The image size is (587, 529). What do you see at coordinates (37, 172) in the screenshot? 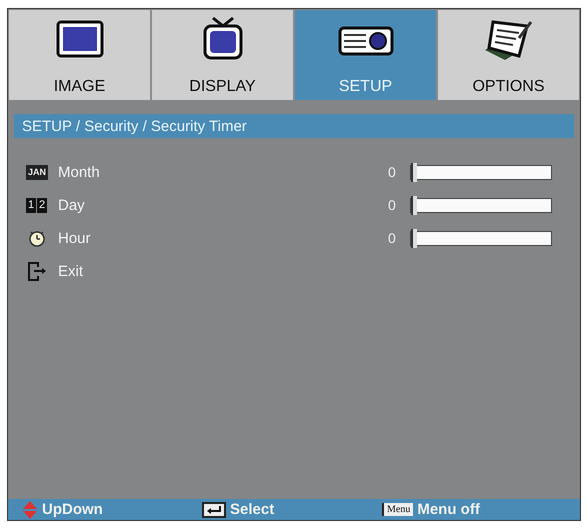
I see `calendar-icon: JAN` at bounding box center [37, 172].